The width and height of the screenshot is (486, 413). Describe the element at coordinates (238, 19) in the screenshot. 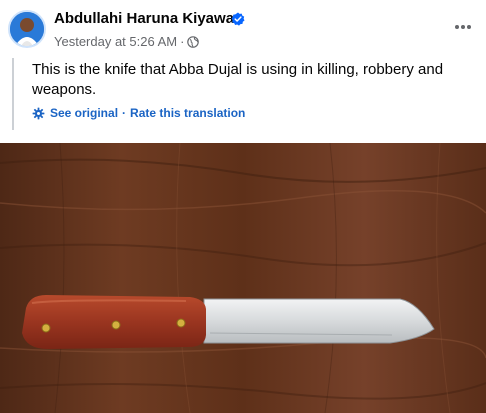

I see `verified-badge-icon` at that location.